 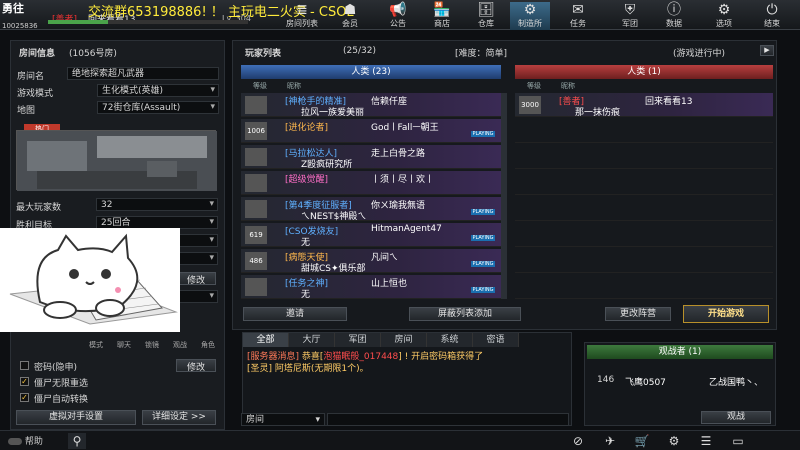 What do you see at coordinates (13, 8) in the screenshot?
I see `game-logo: 勇往` at bounding box center [13, 8].